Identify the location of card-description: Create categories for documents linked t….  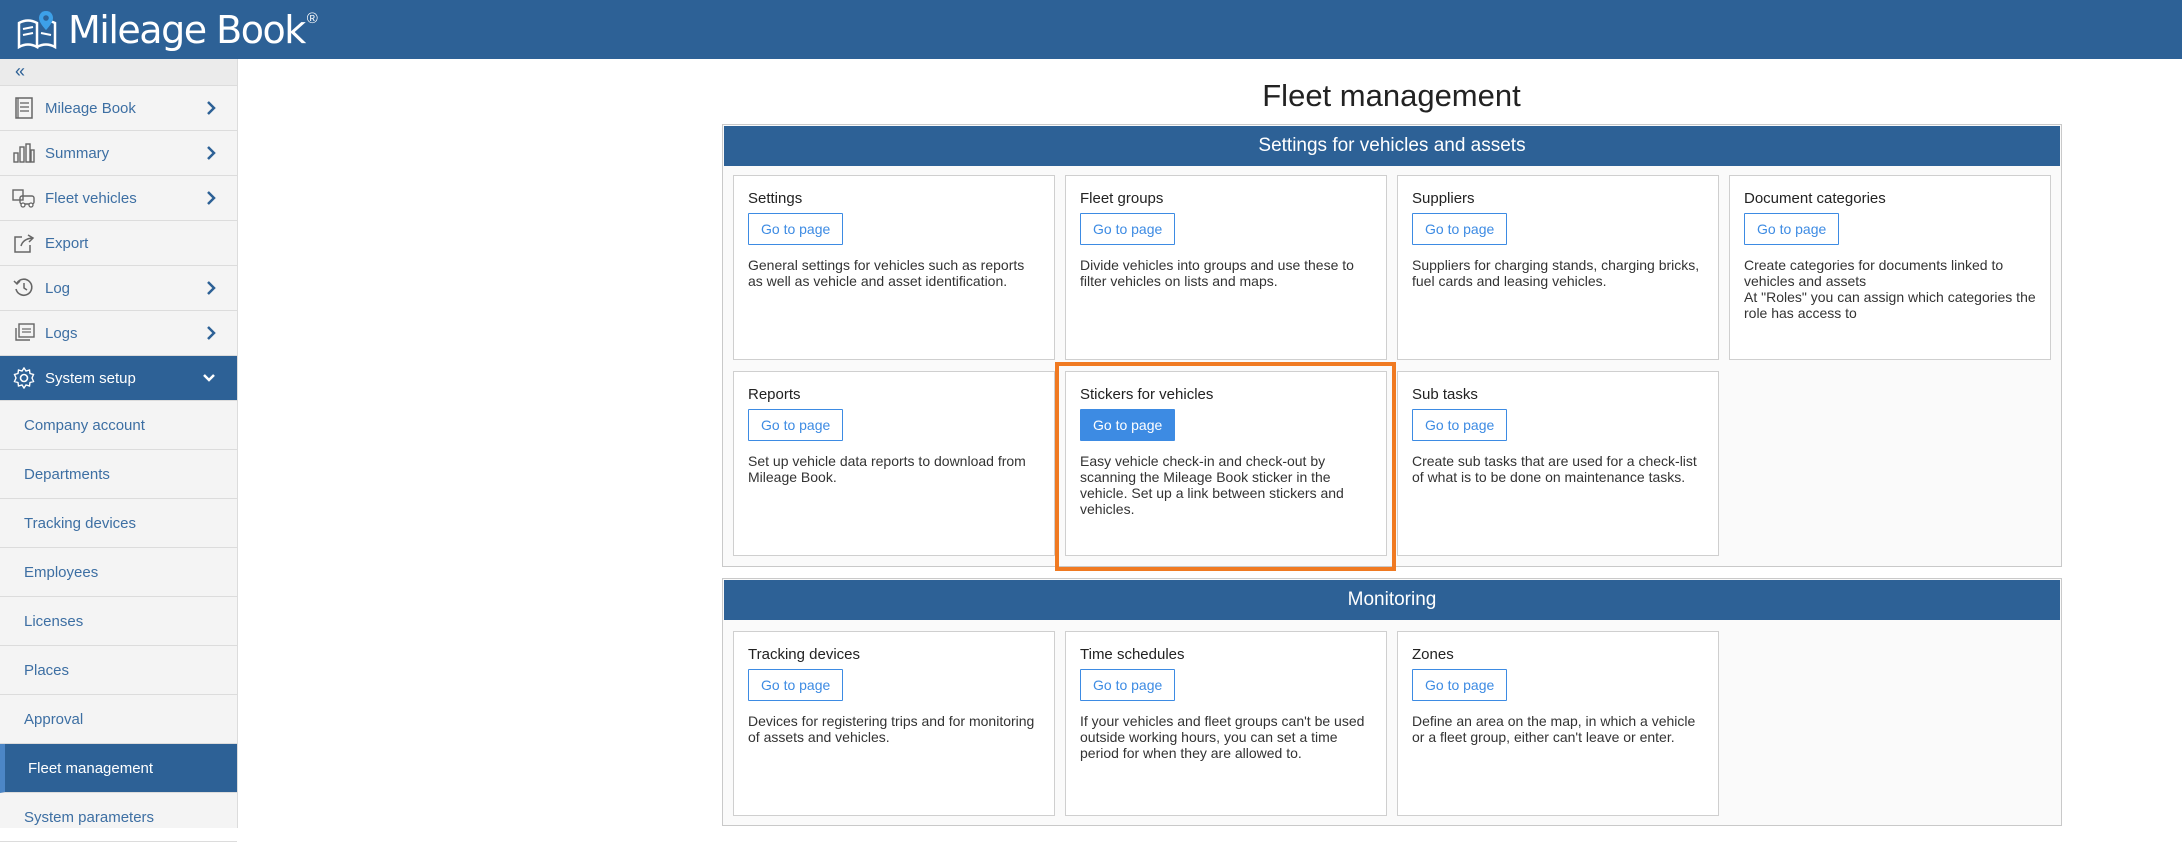
(1890, 289).